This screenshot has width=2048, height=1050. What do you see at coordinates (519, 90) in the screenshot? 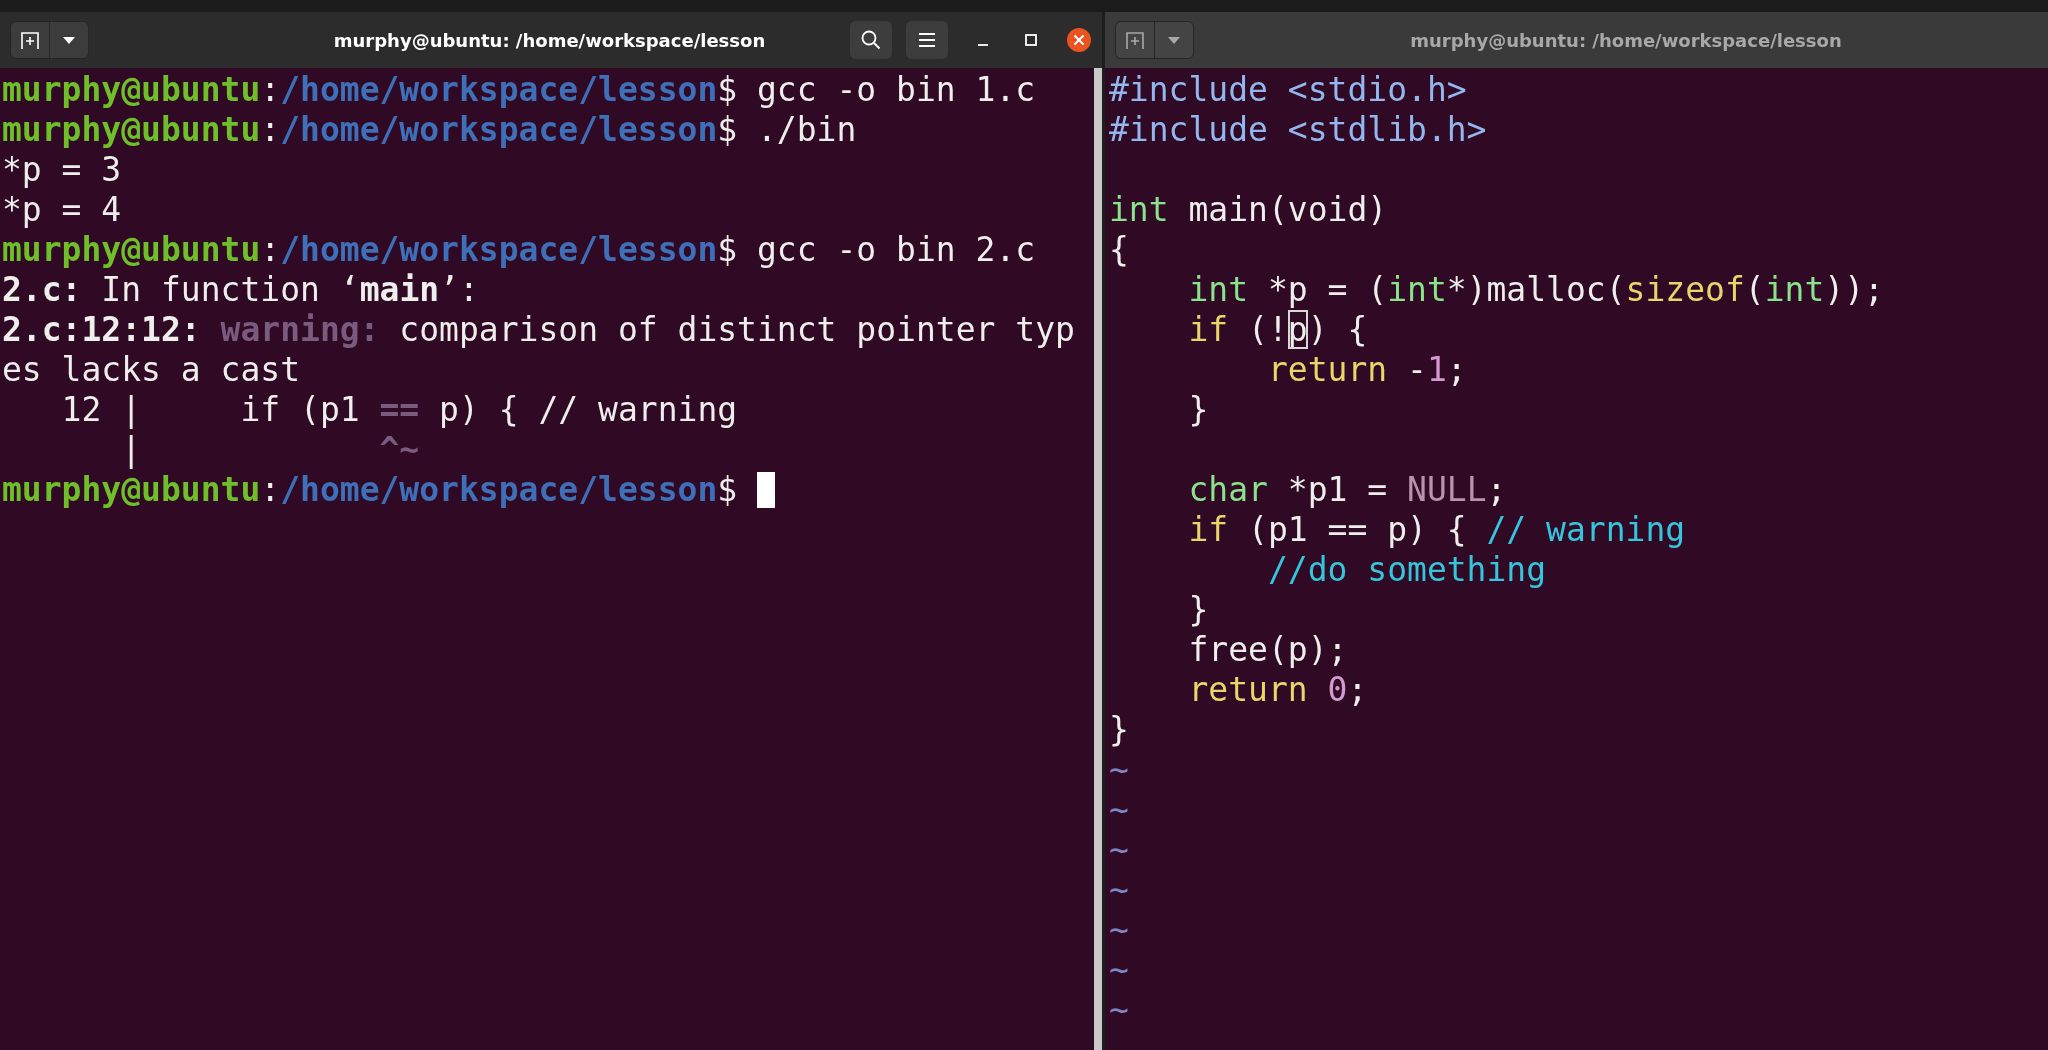
I see `terminal-line: murphy@ubuntu:/home/workspace/lesson$ gcc -o bin 1.c` at bounding box center [519, 90].